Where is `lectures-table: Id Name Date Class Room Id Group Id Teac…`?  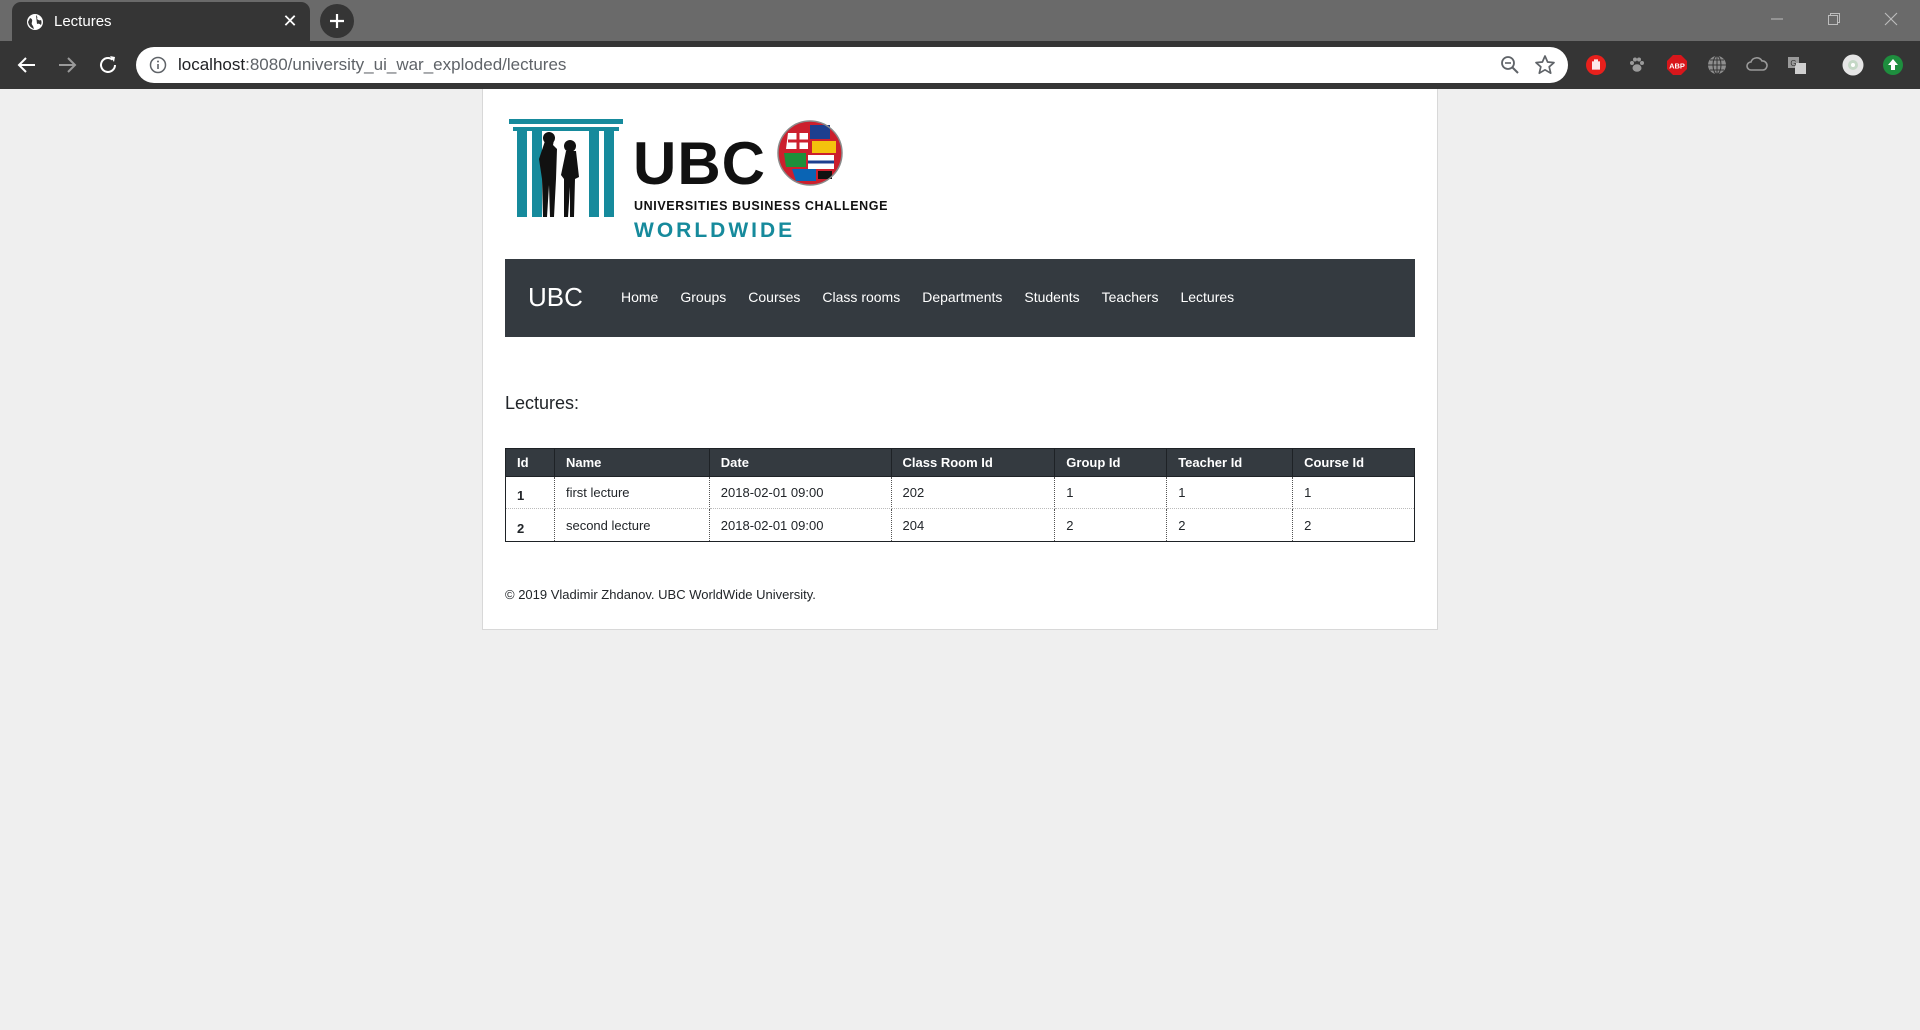
lectures-table: Id Name Date Class Room Id Group Id Teac… is located at coordinates (960, 495).